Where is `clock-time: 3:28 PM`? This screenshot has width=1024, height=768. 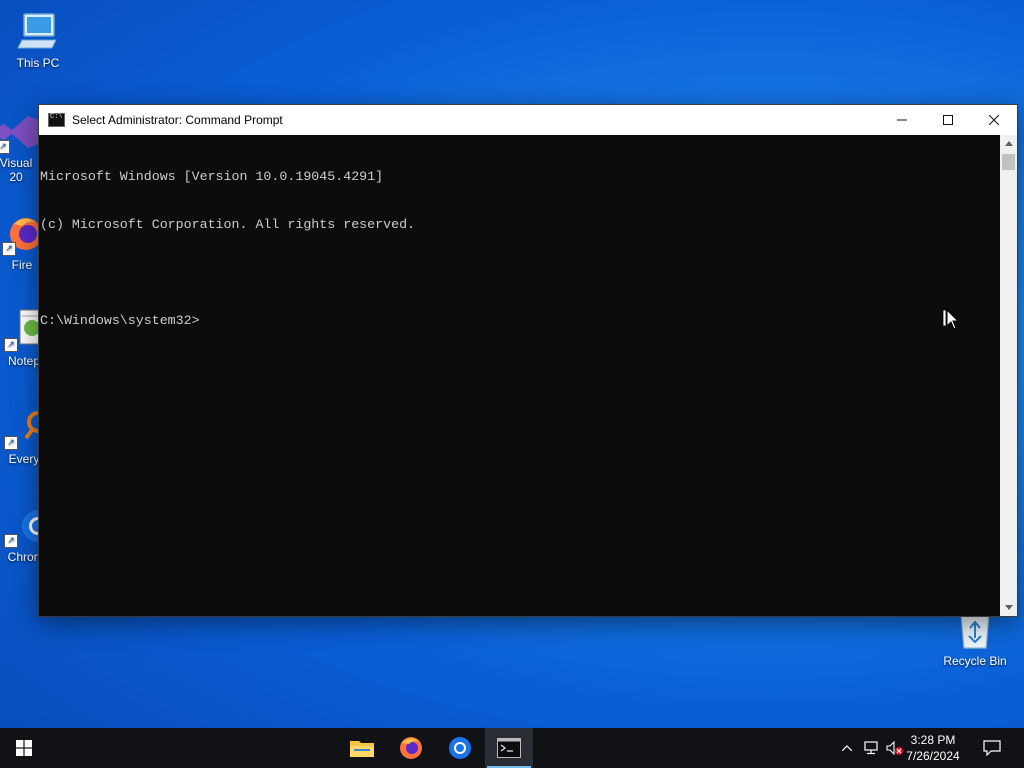 clock-time: 3:28 PM is located at coordinates (933, 740).